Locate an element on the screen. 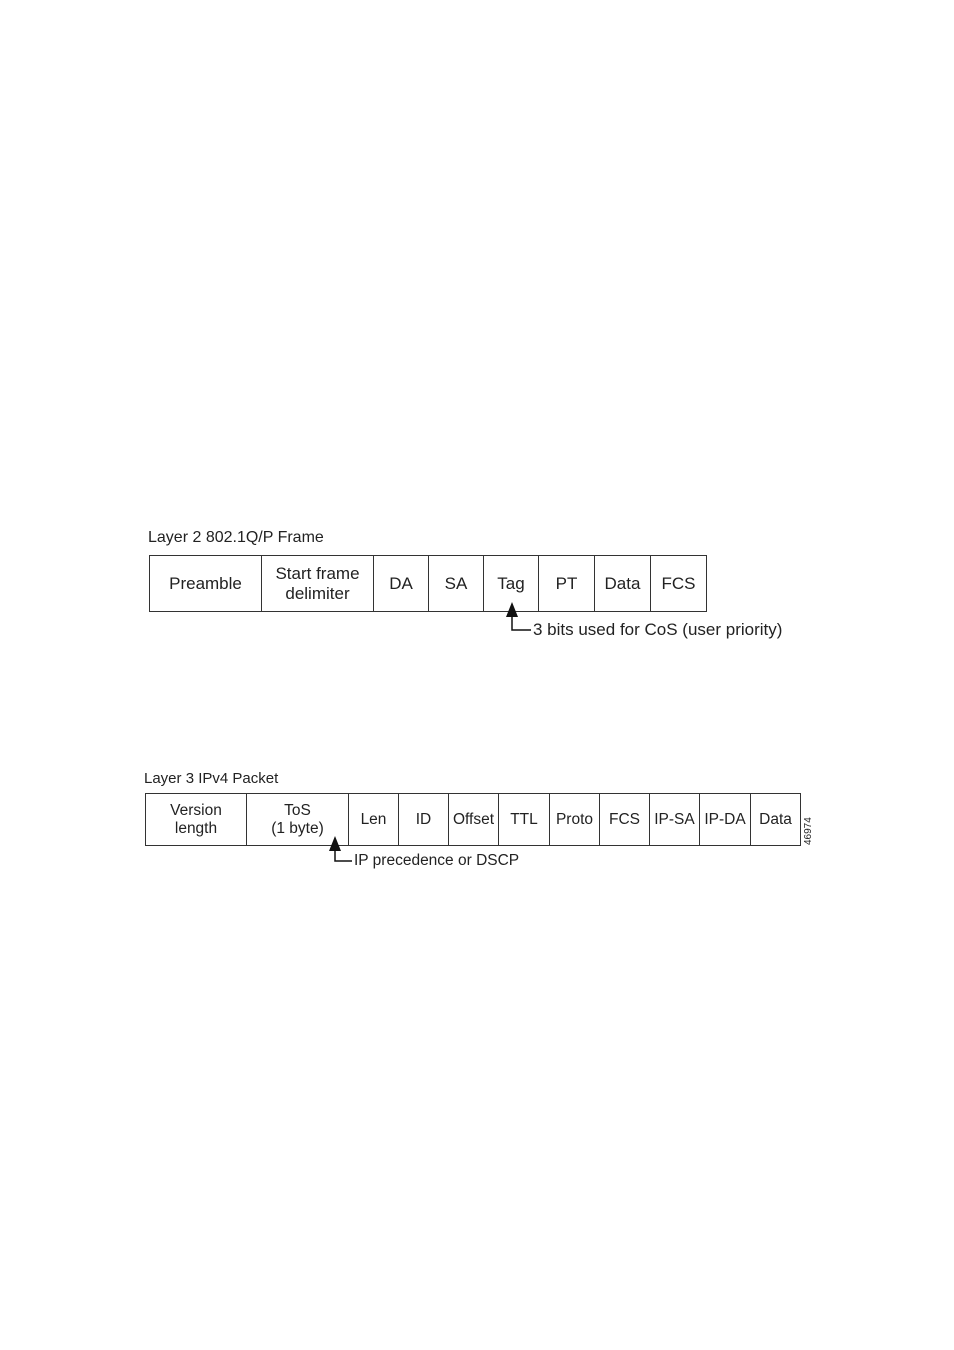 Image resolution: width=954 pixels, height=1350 pixels. layer2-title: Layer 2 802.1Q/P Frame is located at coordinates (236, 537).